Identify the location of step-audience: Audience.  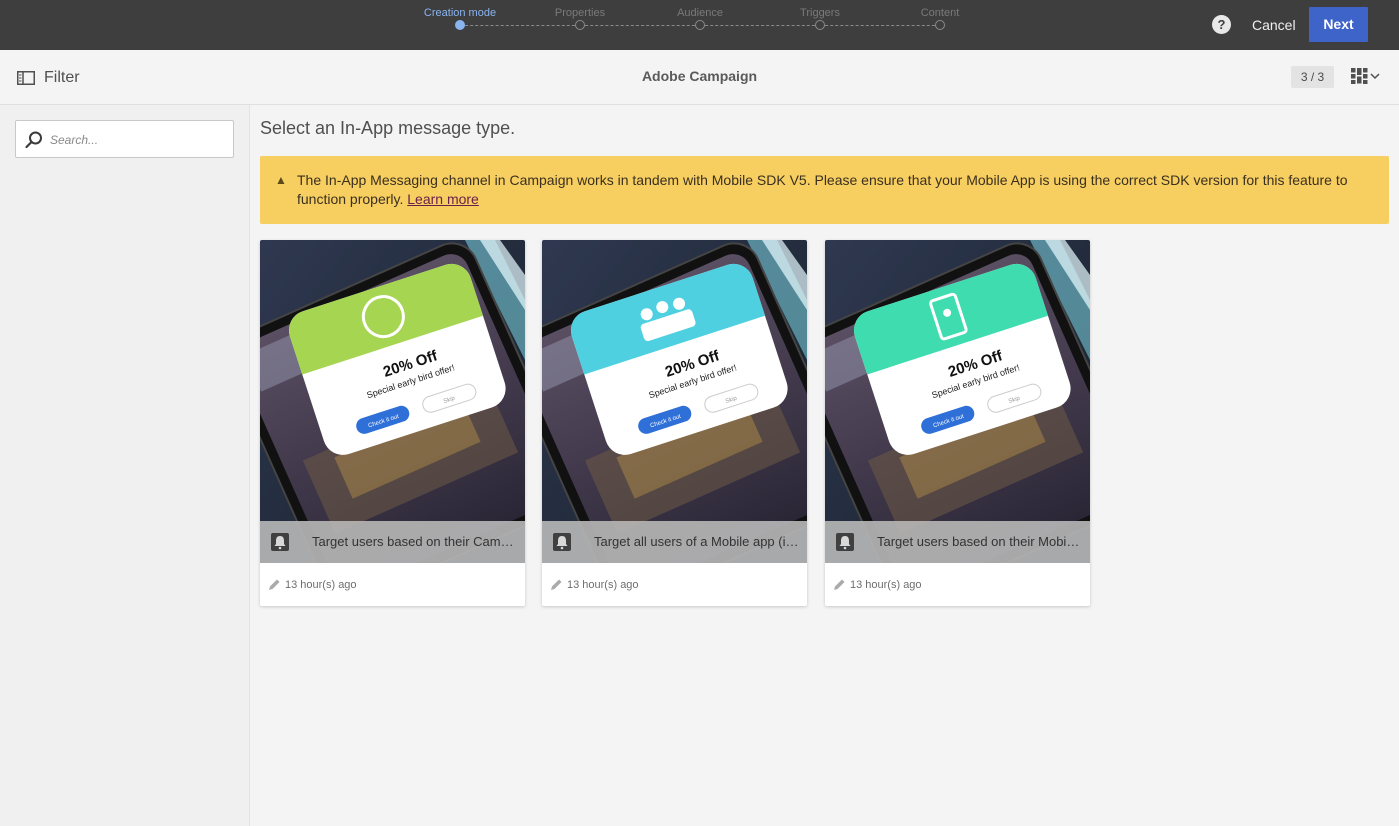
(700, 13).